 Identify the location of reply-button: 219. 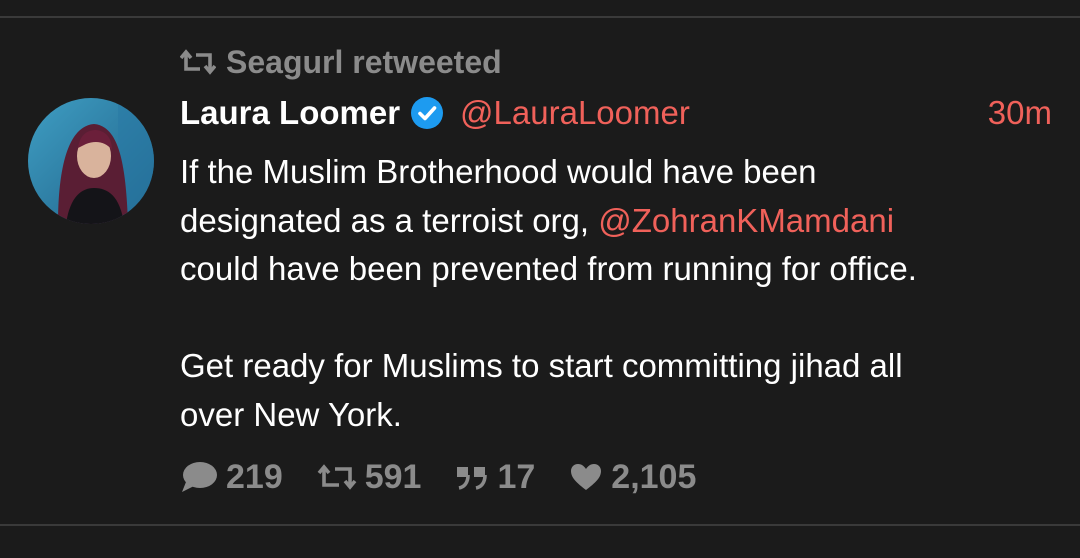
(231, 477).